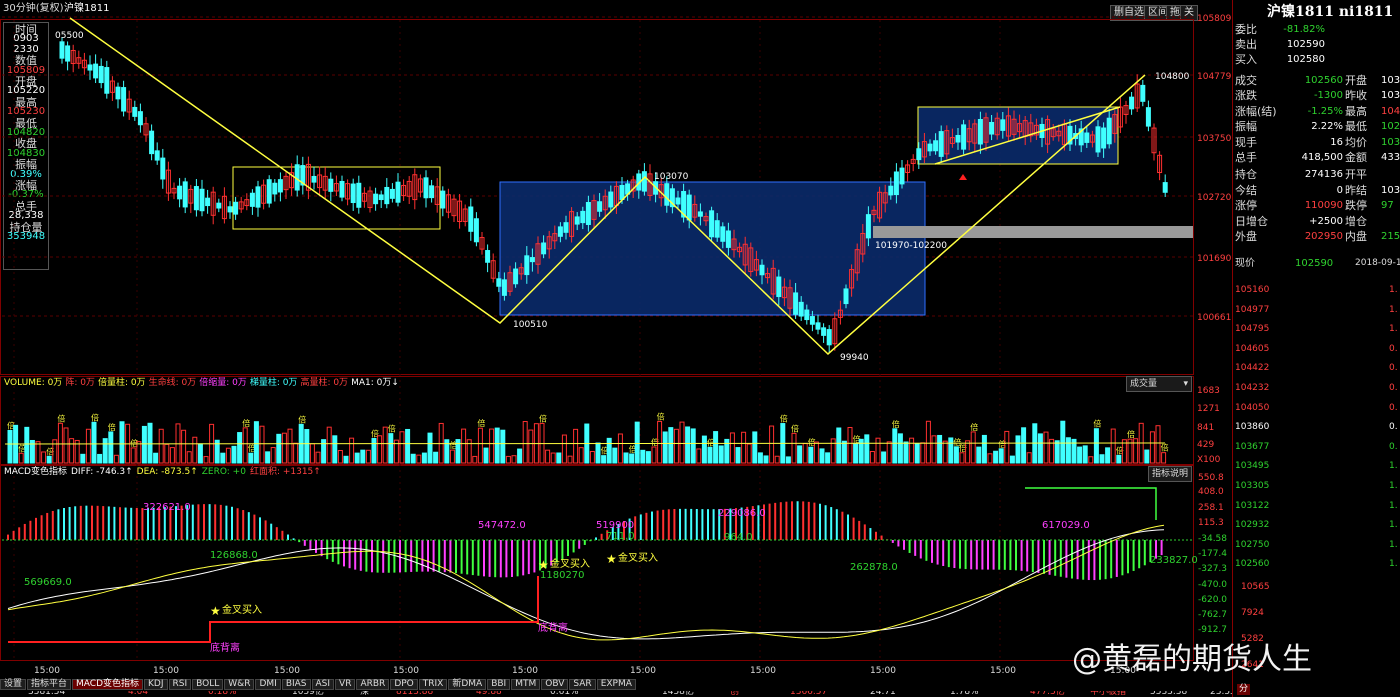 This screenshot has width=1400, height=697. What do you see at coordinates (49, 684) in the screenshot?
I see `tab-1: 指标平台` at bounding box center [49, 684].